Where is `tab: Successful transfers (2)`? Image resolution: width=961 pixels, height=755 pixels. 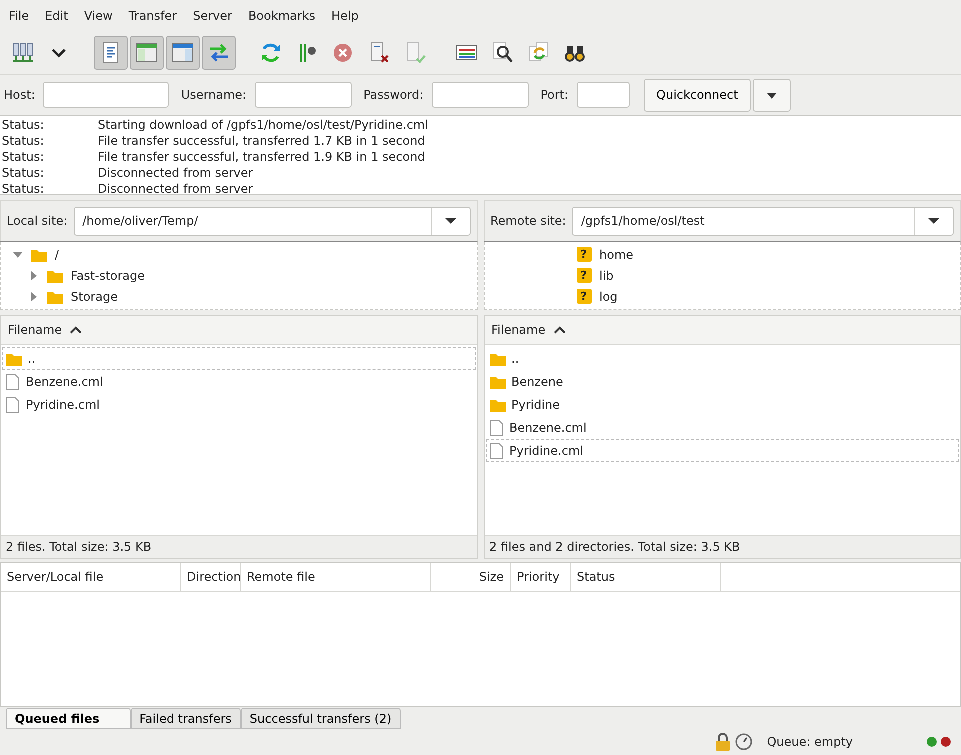
tab: Successful transfers (2) is located at coordinates (320, 718).